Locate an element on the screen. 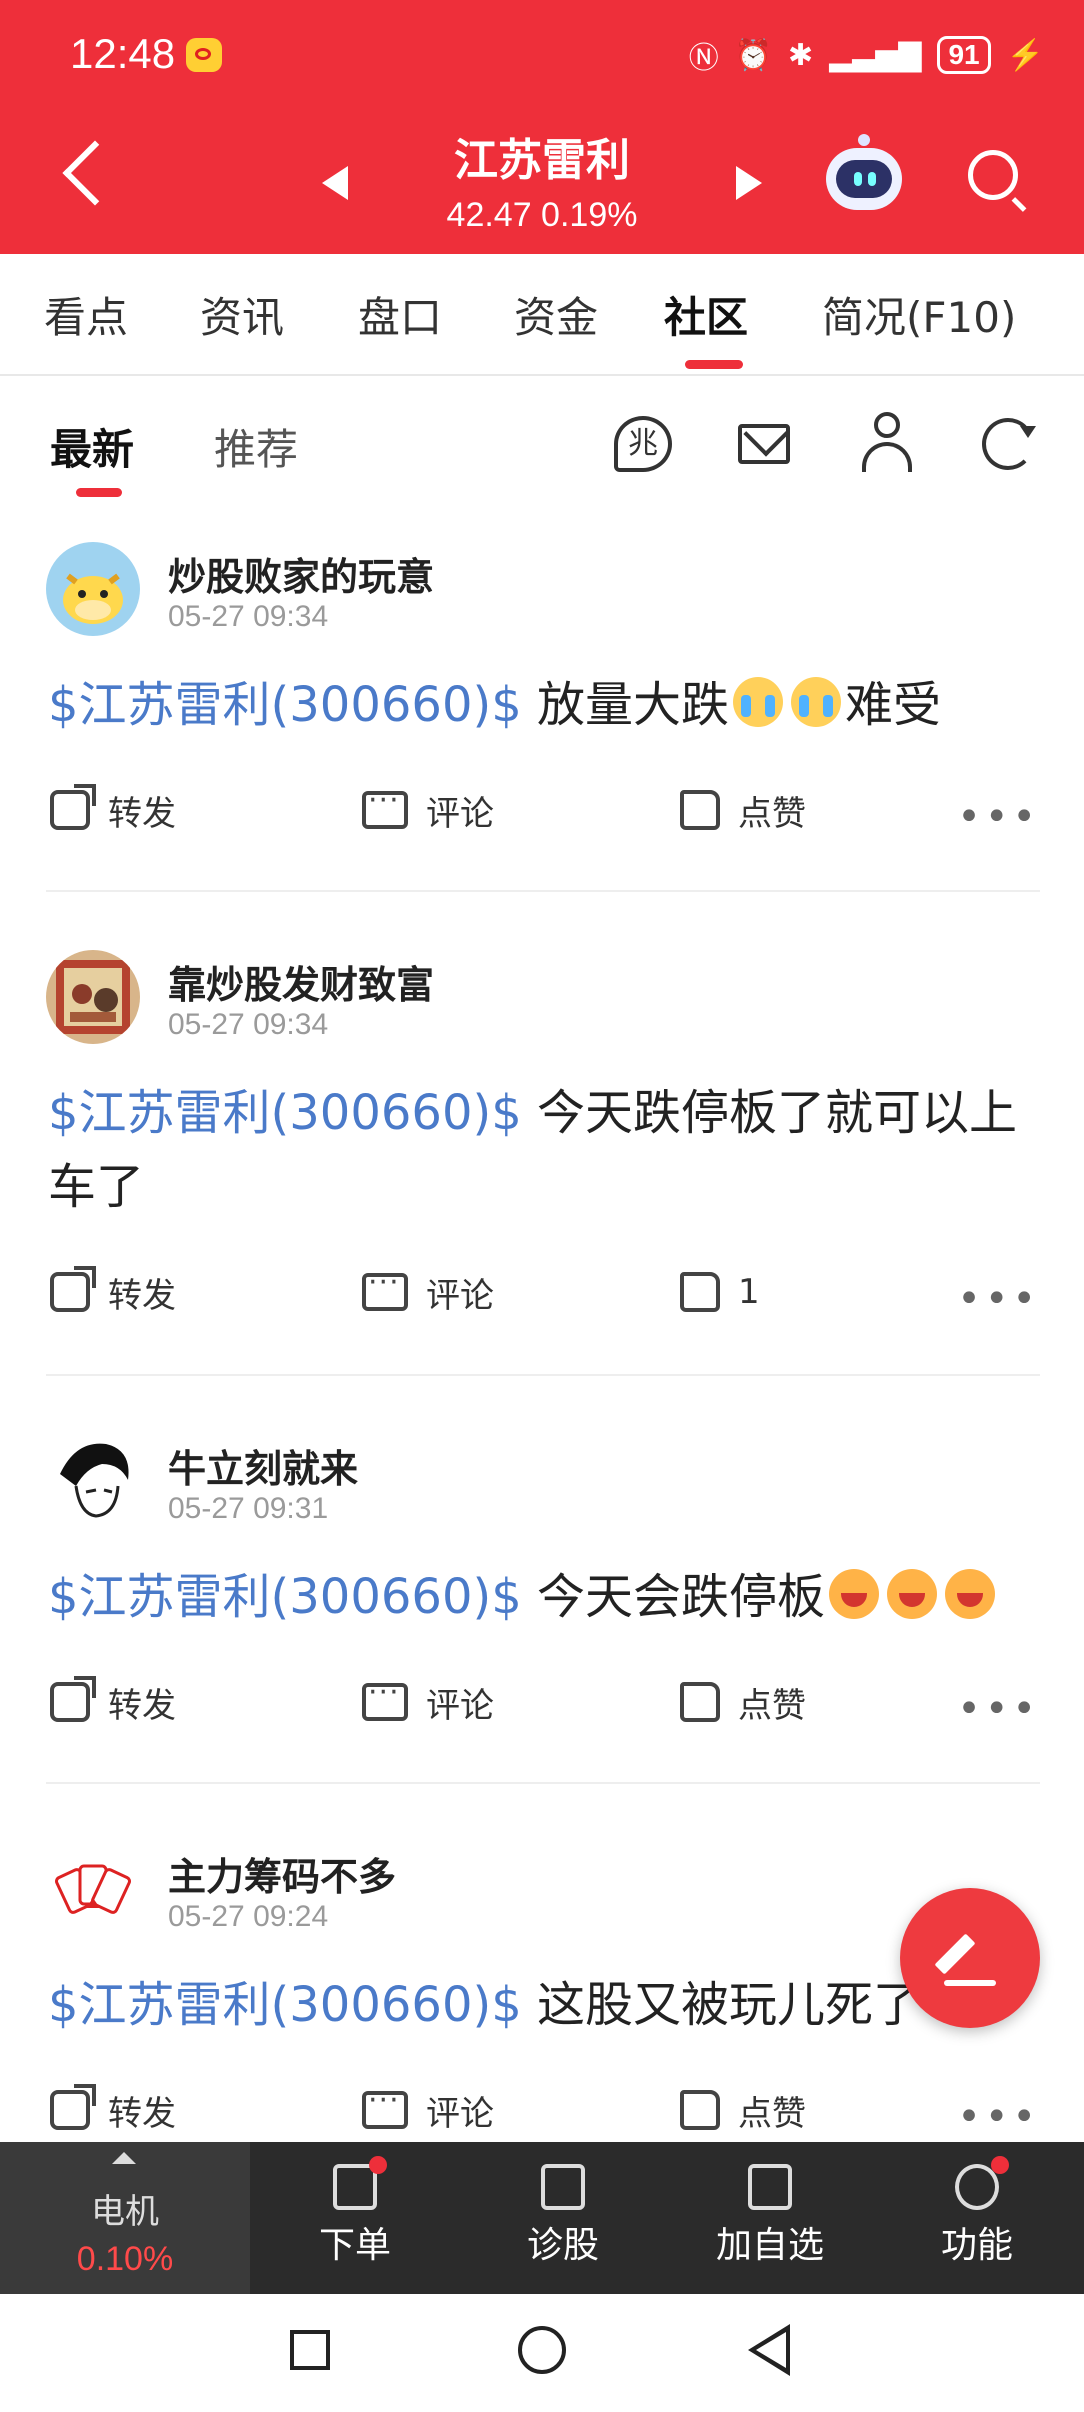  post-content: $江苏雷利(300660)$ 今天会跌停板 is located at coordinates (543, 1597).